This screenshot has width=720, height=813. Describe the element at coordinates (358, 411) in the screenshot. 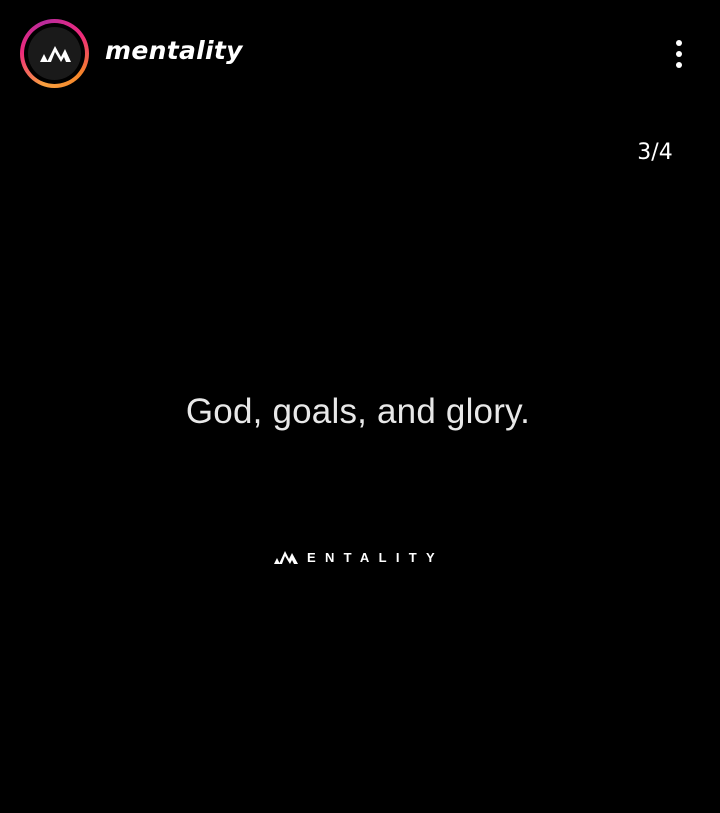

I see `slide-quote: God, goals, and glory.` at that location.